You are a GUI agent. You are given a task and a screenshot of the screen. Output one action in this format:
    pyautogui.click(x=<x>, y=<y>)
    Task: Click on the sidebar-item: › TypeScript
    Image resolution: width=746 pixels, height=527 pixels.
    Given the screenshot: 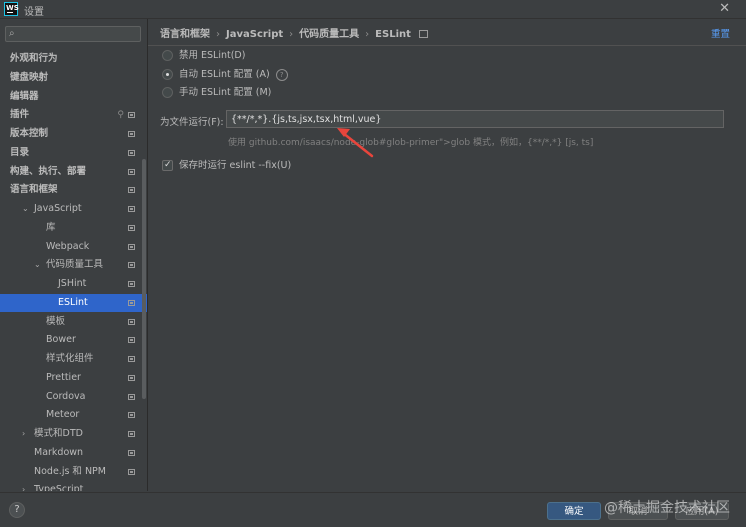 What is the action you would take?
    pyautogui.click(x=73, y=486)
    